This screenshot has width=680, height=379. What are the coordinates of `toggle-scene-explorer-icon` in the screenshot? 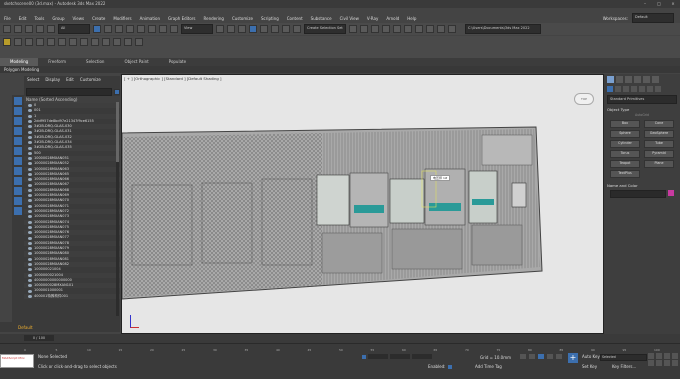 It's located at (386, 29).